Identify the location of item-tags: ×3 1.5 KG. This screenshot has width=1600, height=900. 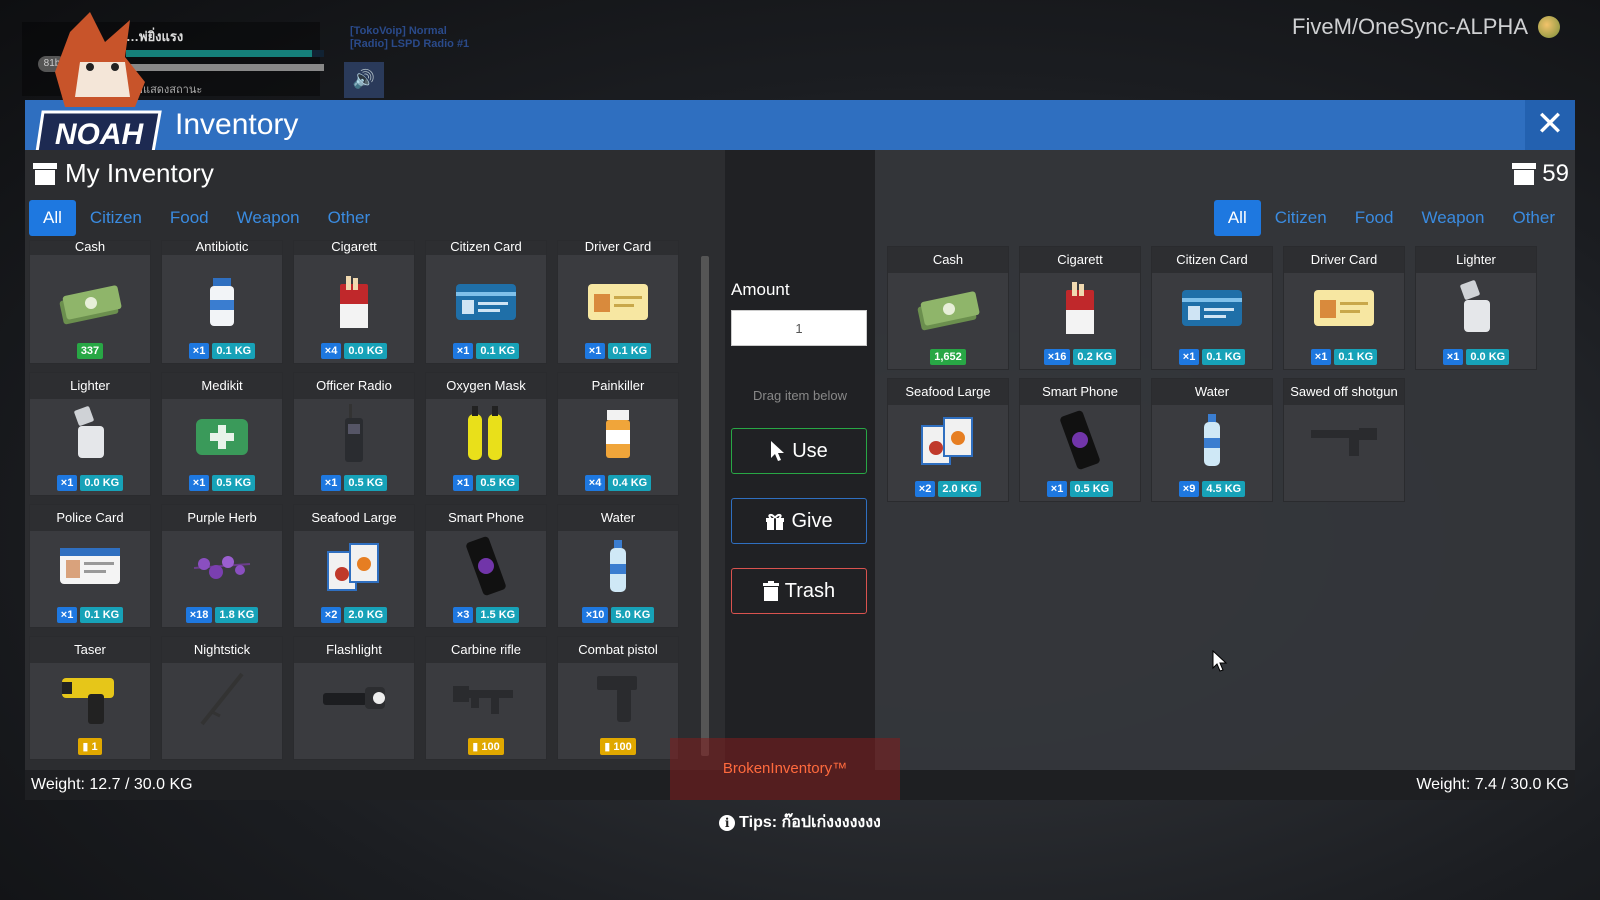
(486, 615).